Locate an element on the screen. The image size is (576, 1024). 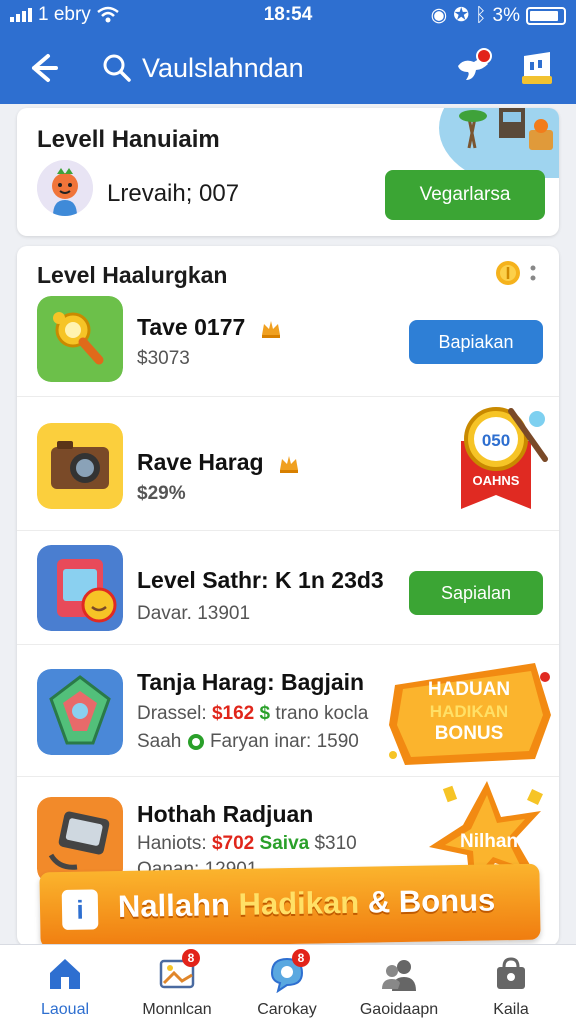
bluetooth-icon: ᛒ is located at coordinates (481, 15).